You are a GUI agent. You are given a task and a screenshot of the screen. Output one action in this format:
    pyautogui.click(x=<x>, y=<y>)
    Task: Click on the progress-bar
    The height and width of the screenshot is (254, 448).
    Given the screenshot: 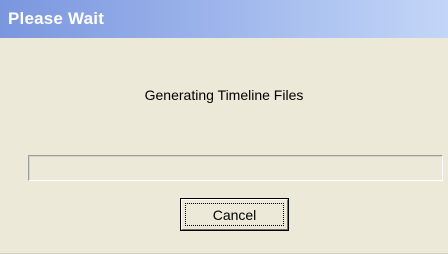 What is the action you would take?
    pyautogui.click(x=235, y=168)
    